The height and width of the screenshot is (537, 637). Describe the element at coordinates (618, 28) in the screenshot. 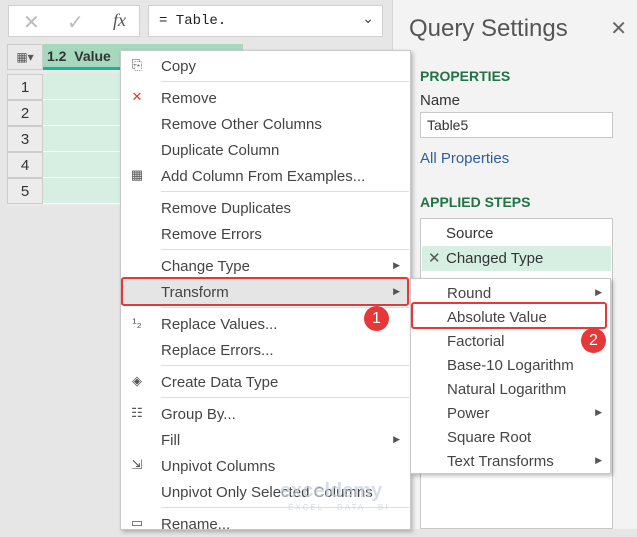

I see `close-icon: ✕` at that location.